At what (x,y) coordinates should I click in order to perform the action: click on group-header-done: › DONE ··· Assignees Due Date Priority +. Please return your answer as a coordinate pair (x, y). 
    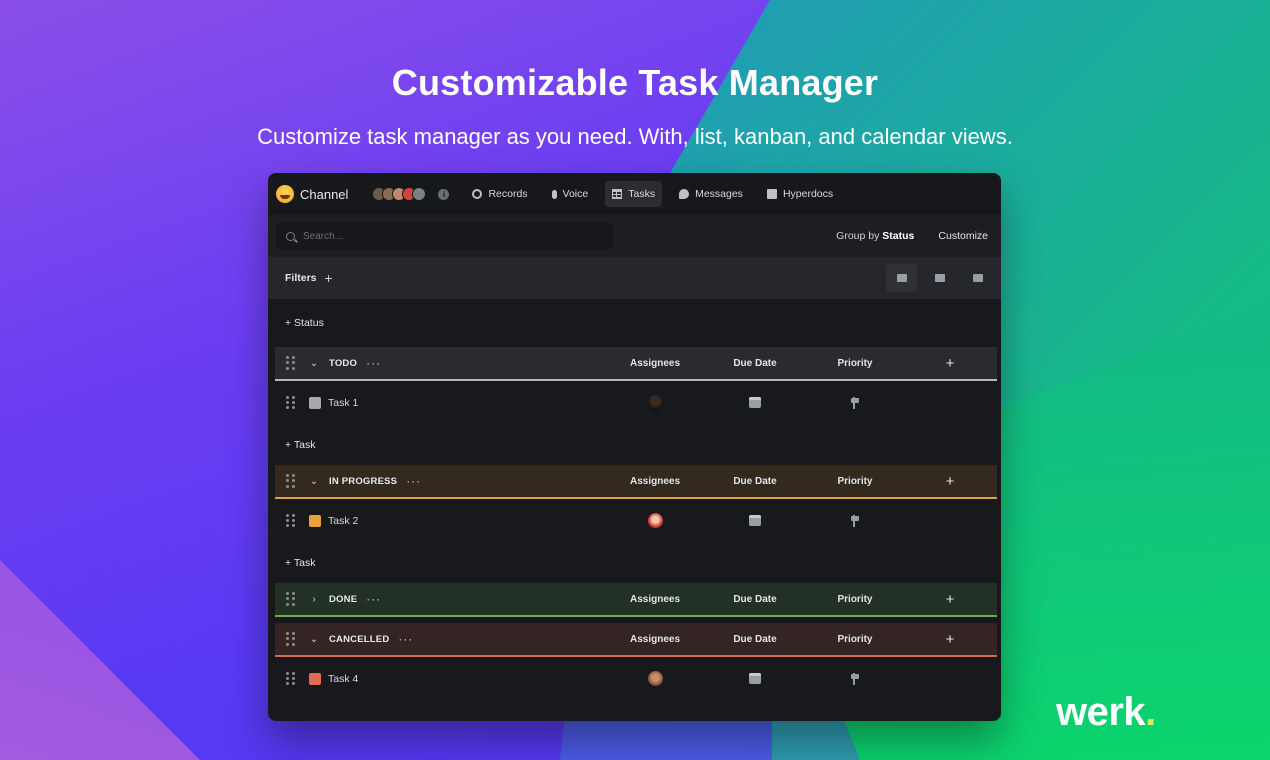
    Looking at the image, I should click on (636, 600).